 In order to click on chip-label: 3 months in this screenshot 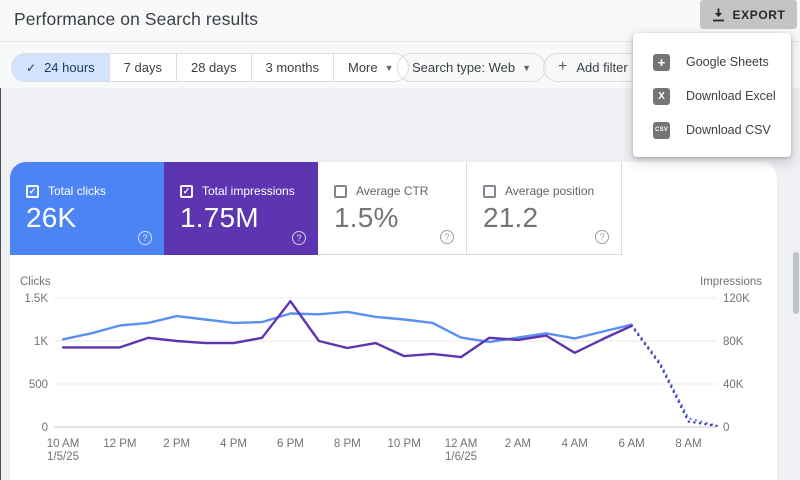, I will do `click(292, 67)`.